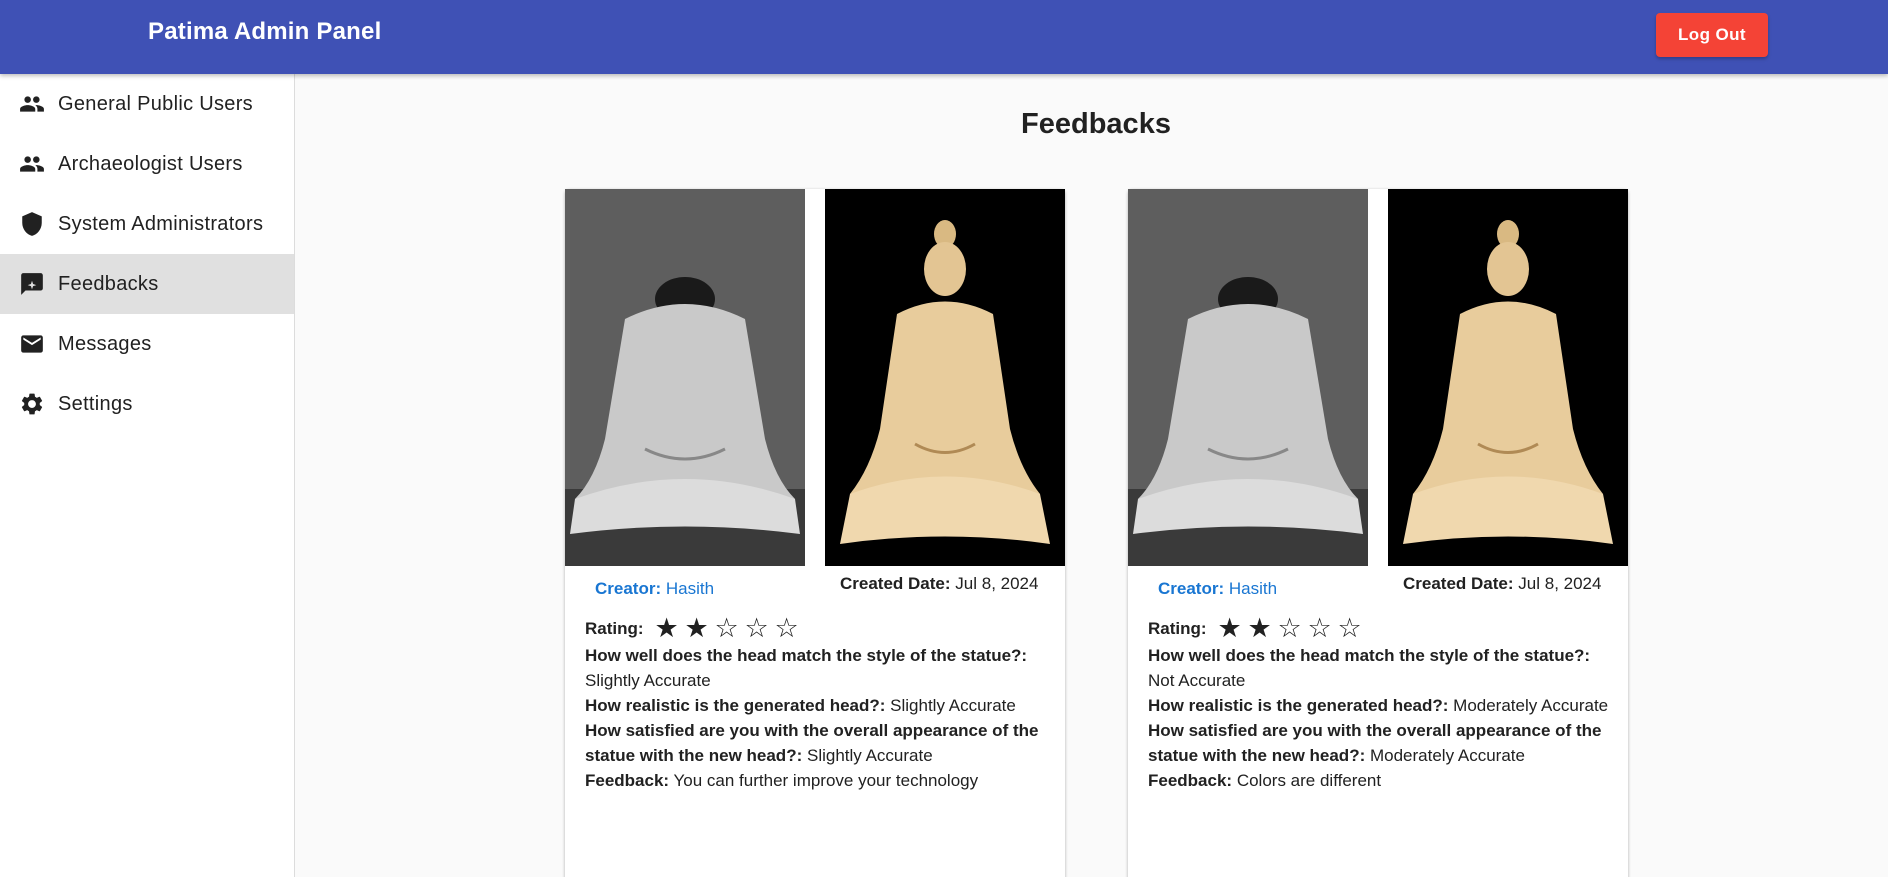 This screenshot has height=877, width=1888. I want to click on sidebar-item-archaeologist-users: Archaeologist Users, so click(147, 164).